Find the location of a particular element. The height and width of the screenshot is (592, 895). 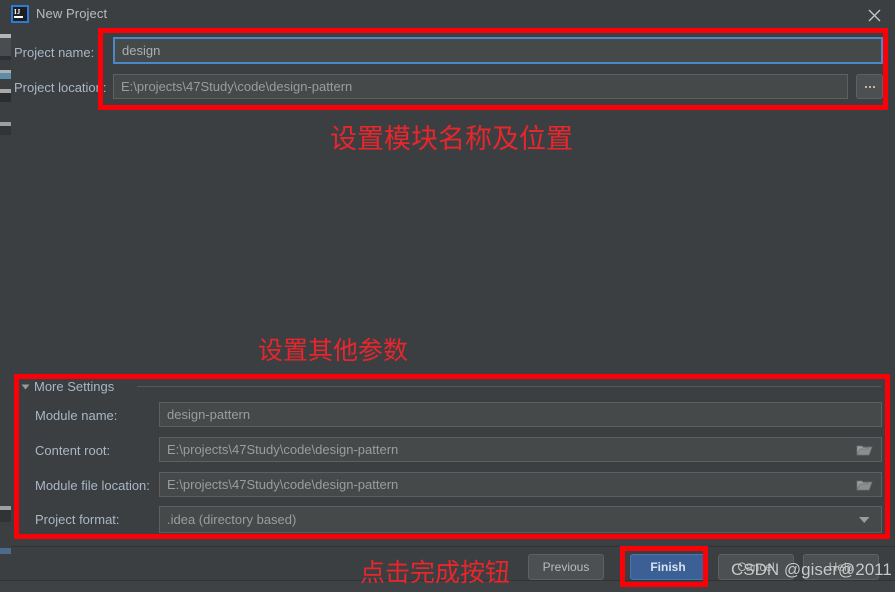

background-window-strip is located at coordinates (5, 296).